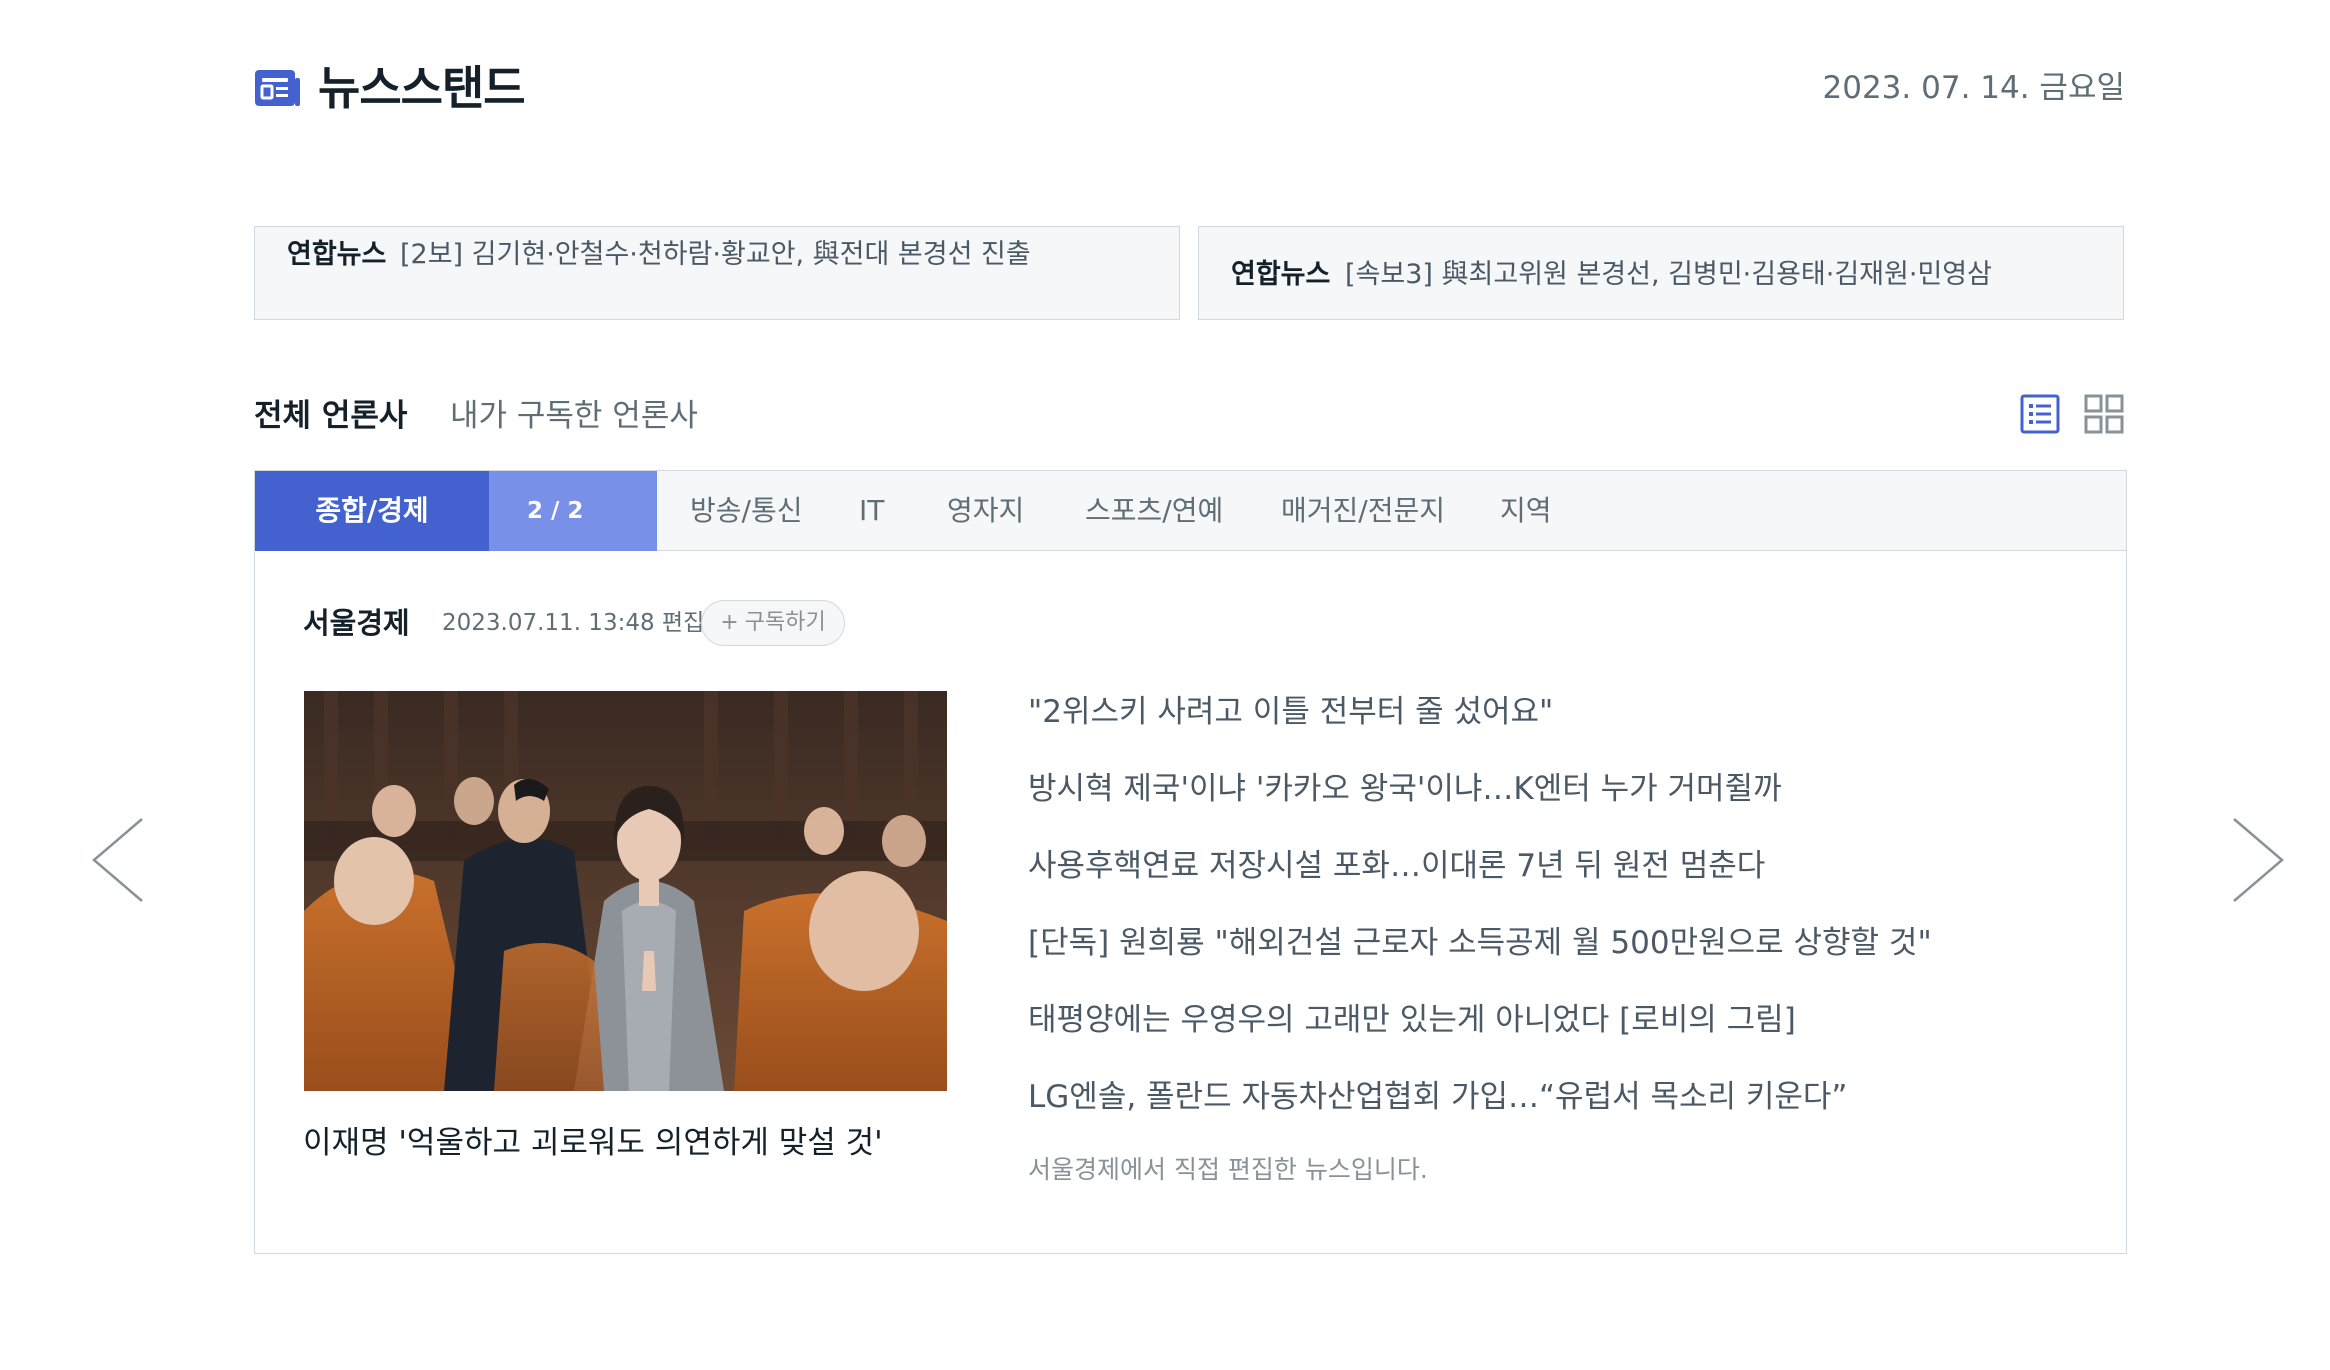  Describe the element at coordinates (785, 622) in the screenshot. I see `subscribe-label: 구독하기` at that location.